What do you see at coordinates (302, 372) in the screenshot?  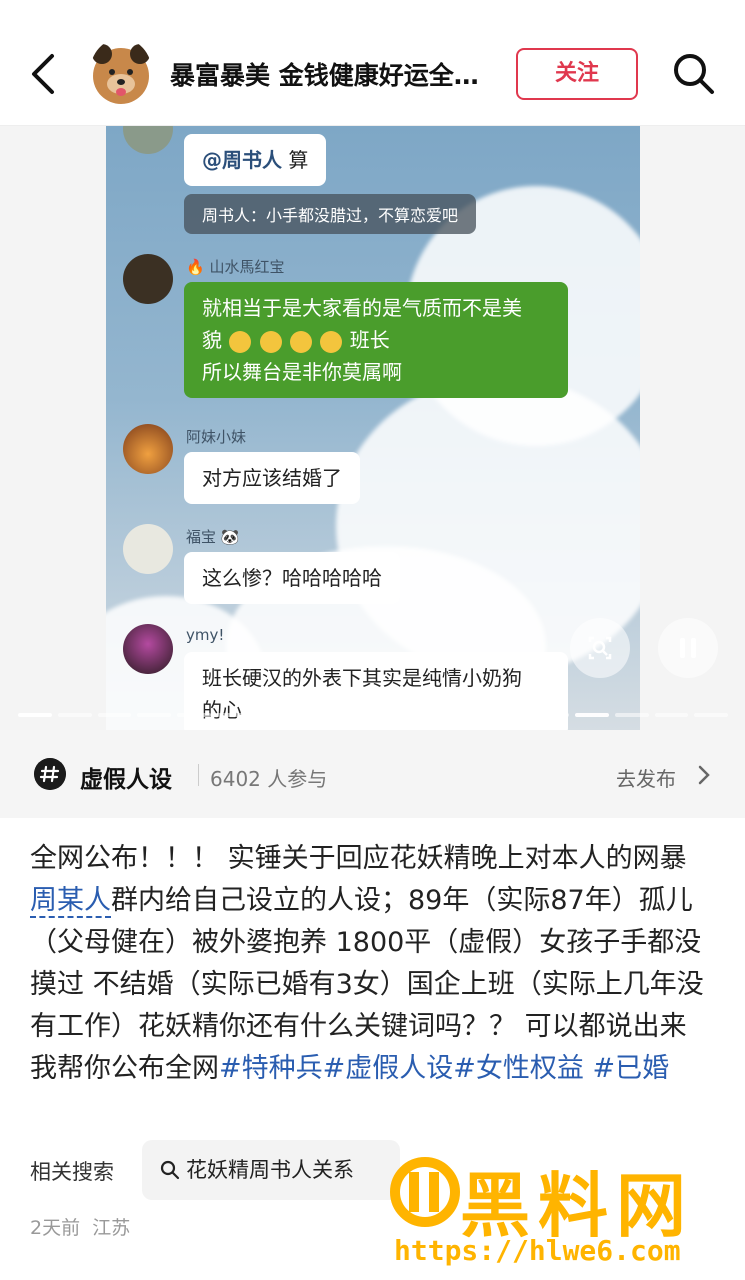 I see `bubble-line: 所以舞台是非你莫属啊` at bounding box center [302, 372].